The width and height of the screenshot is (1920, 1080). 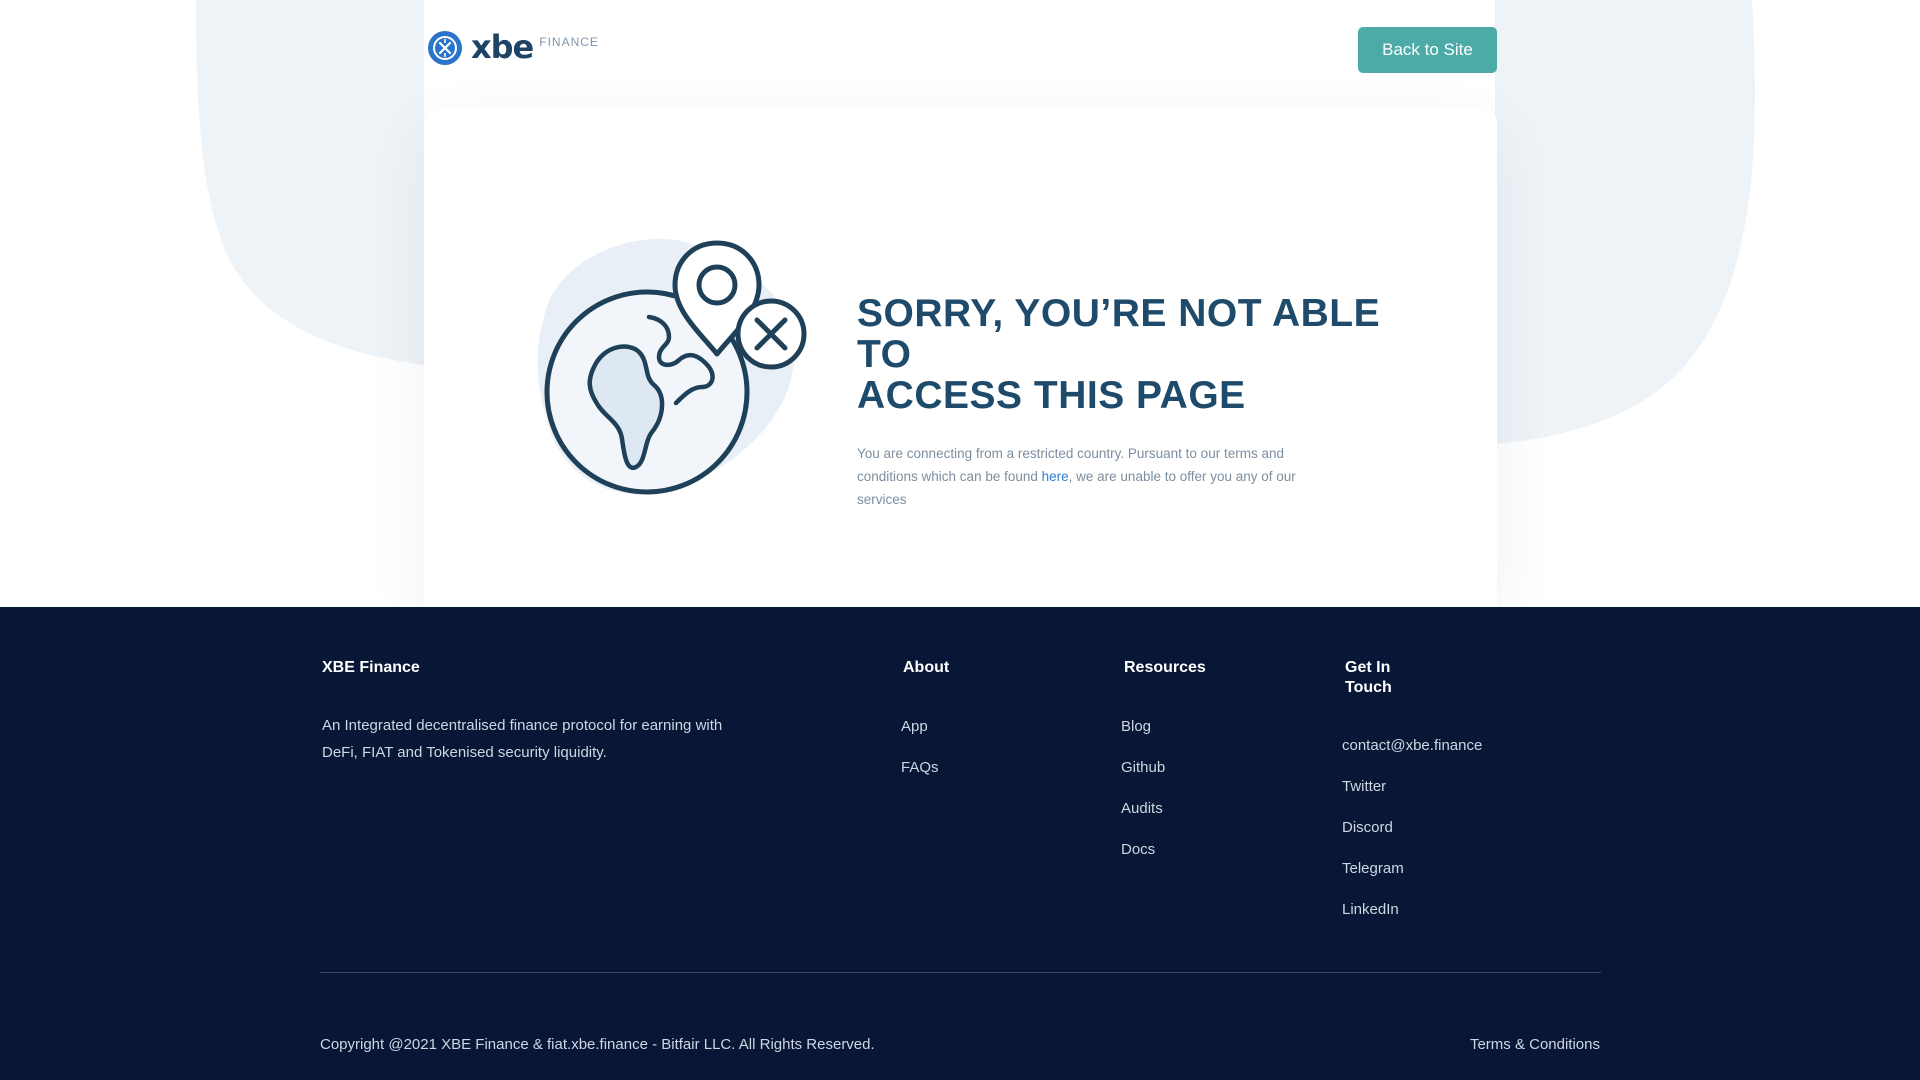 What do you see at coordinates (1367, 827) in the screenshot?
I see `footer-link-discord: Discord` at bounding box center [1367, 827].